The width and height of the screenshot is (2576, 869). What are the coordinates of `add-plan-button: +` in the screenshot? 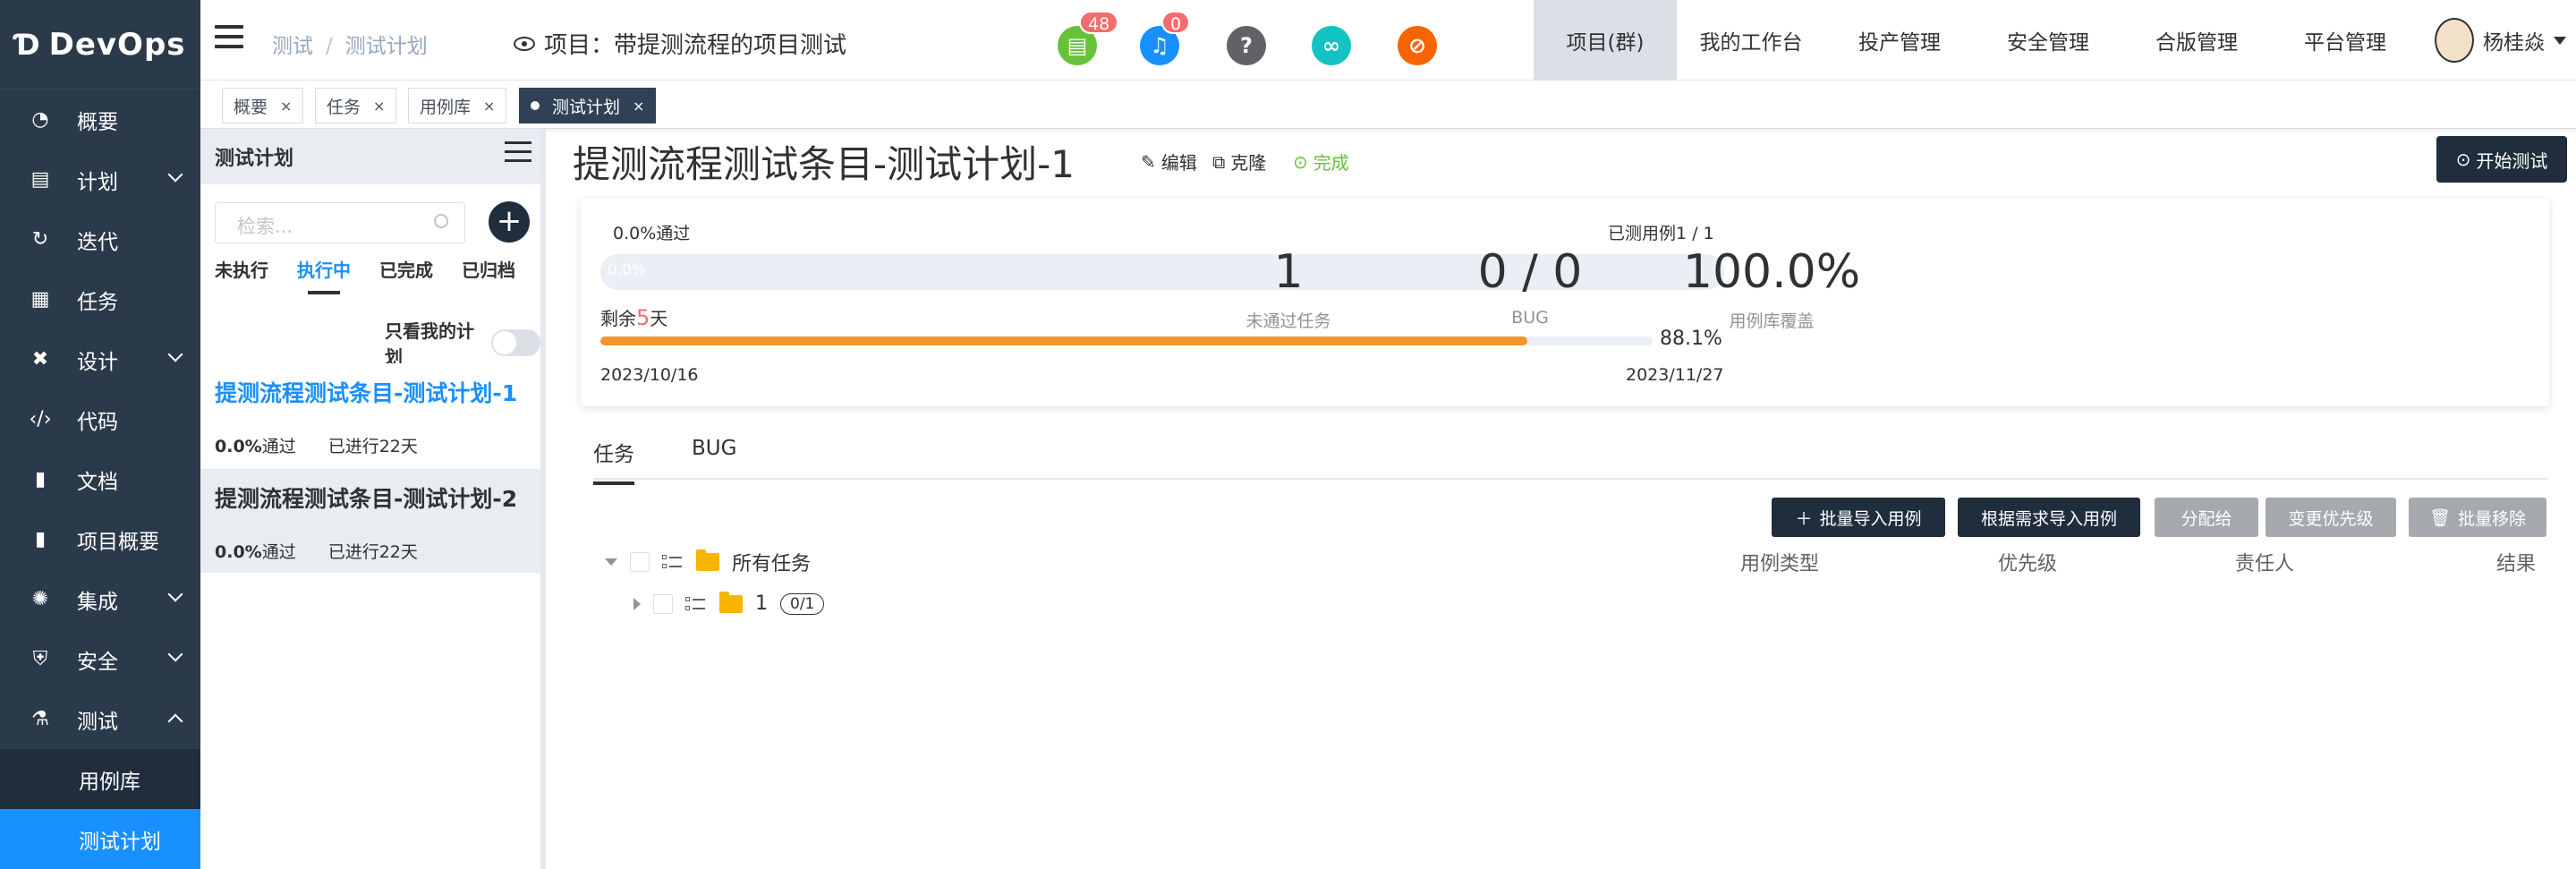 It's located at (509, 222).